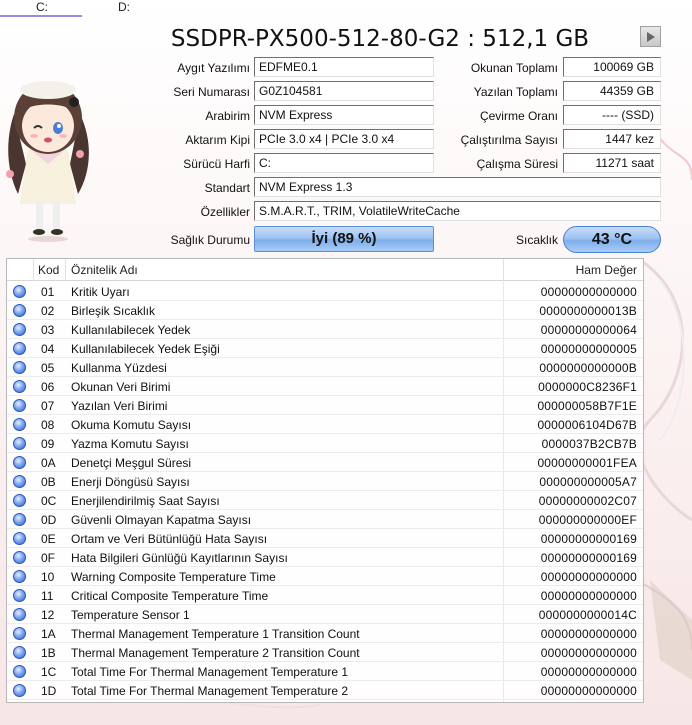  I want to click on power-on-hours-value: 11271 saat, so click(612, 163).